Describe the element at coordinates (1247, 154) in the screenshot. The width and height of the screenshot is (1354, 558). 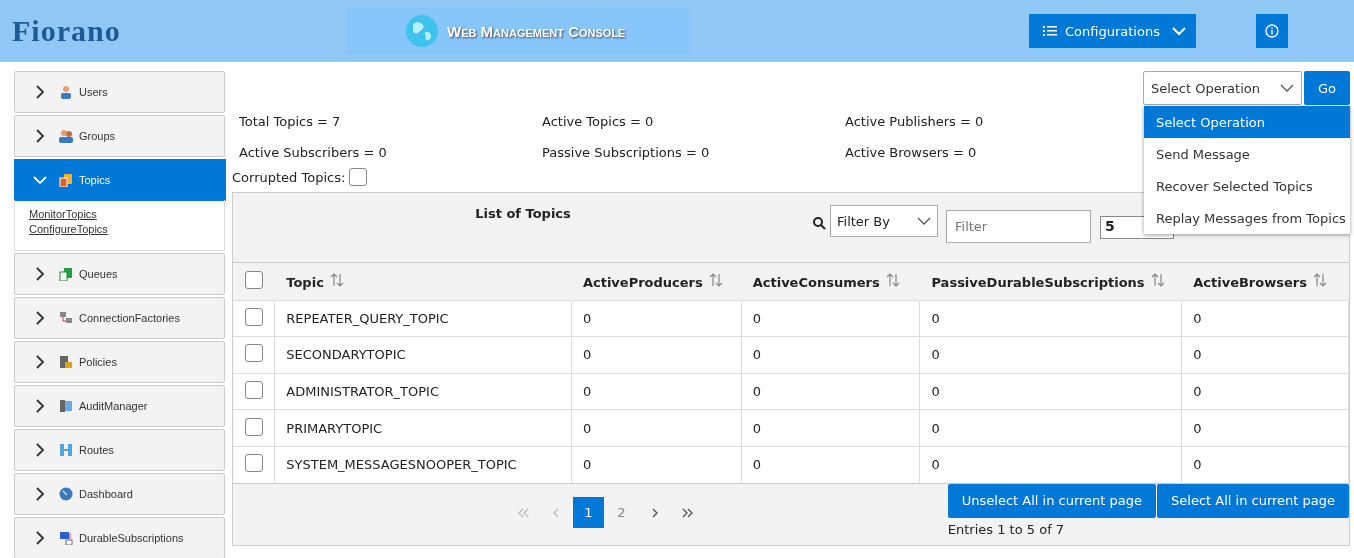
I see `menu-option: Send Message` at that location.